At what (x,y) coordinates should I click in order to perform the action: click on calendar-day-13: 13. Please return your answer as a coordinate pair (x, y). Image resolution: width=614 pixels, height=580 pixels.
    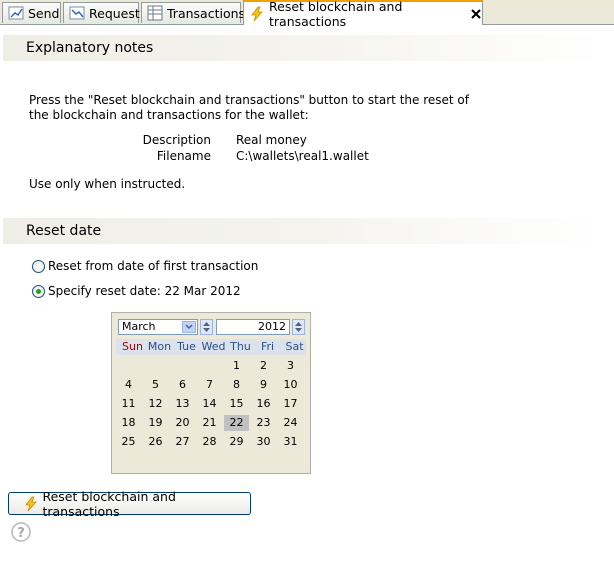
    Looking at the image, I should click on (182, 404).